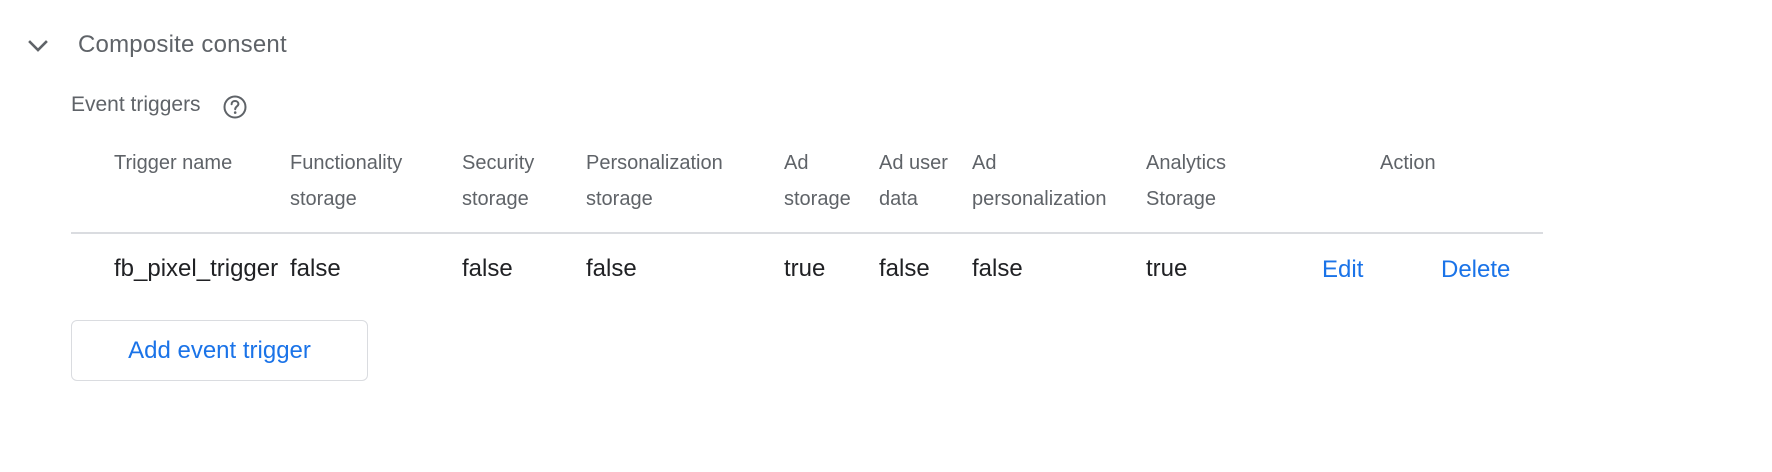 The width and height of the screenshot is (1772, 472). What do you see at coordinates (1167, 268) in the screenshot?
I see `analytics-storage-cell: true` at bounding box center [1167, 268].